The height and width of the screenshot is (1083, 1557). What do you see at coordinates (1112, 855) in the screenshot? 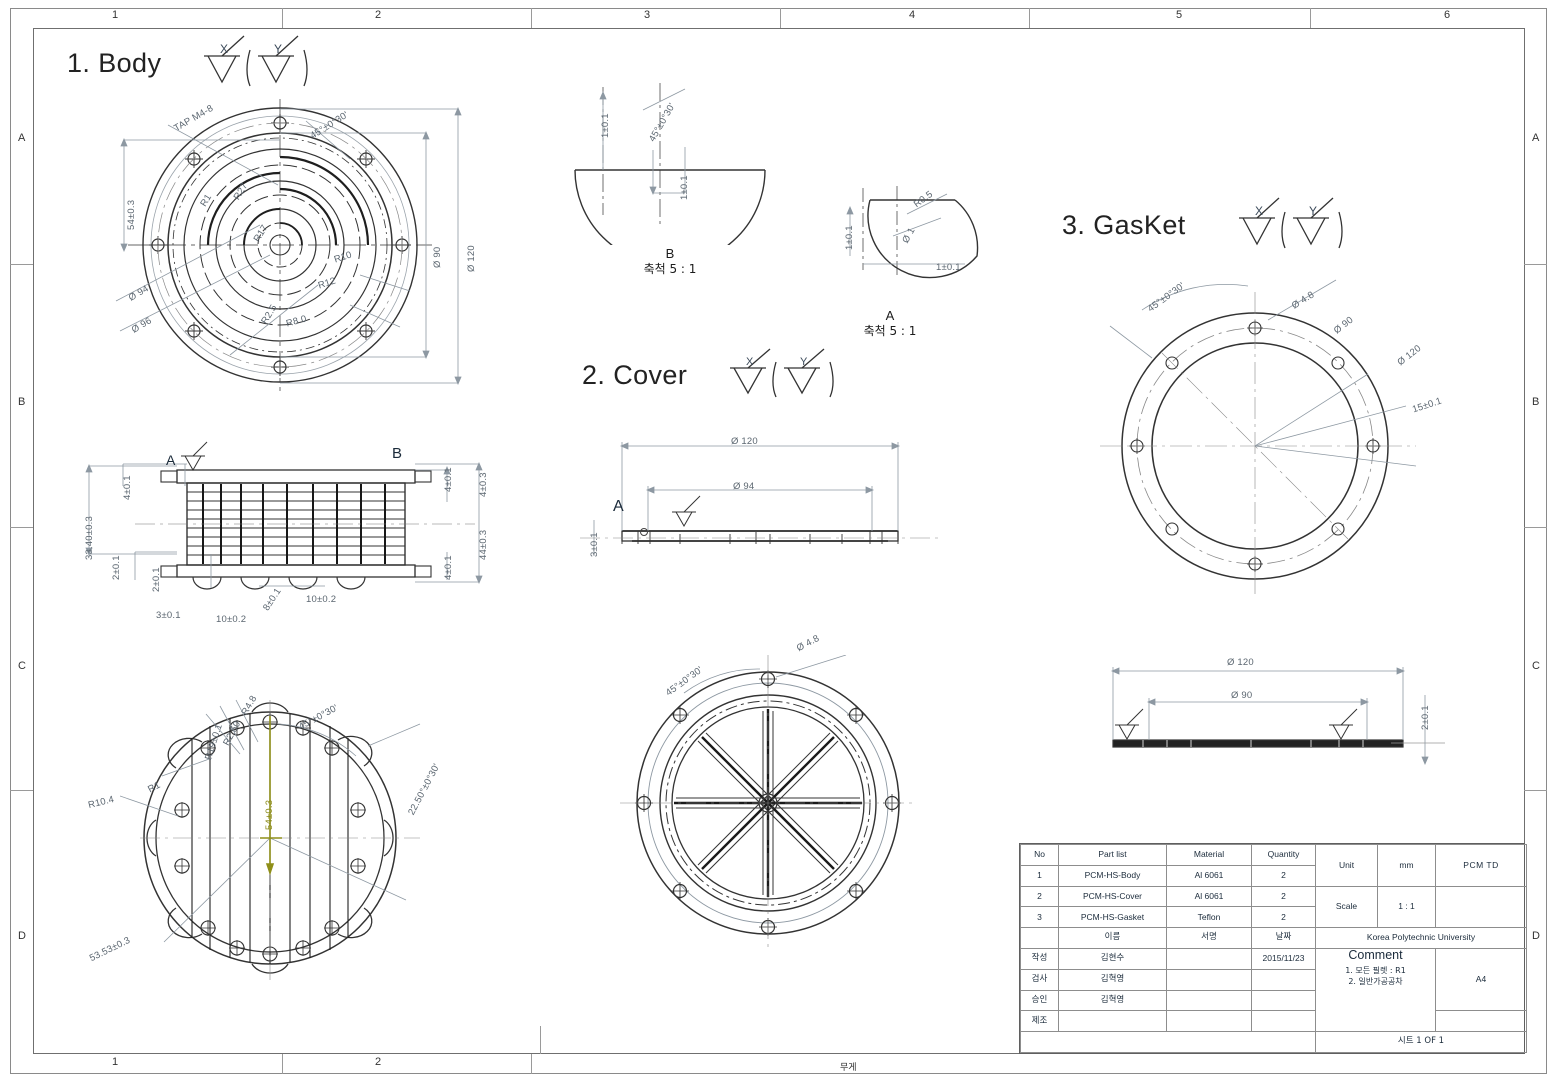
I see `parts-header-part: Part list` at bounding box center [1112, 855].